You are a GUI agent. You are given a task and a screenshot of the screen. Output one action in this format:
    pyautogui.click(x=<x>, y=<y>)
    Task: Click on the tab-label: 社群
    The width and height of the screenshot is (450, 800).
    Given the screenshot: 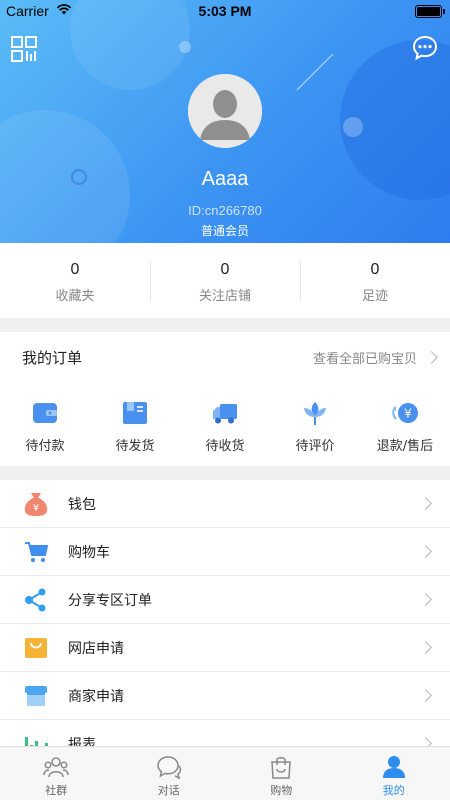 What is the action you would take?
    pyautogui.click(x=56, y=790)
    